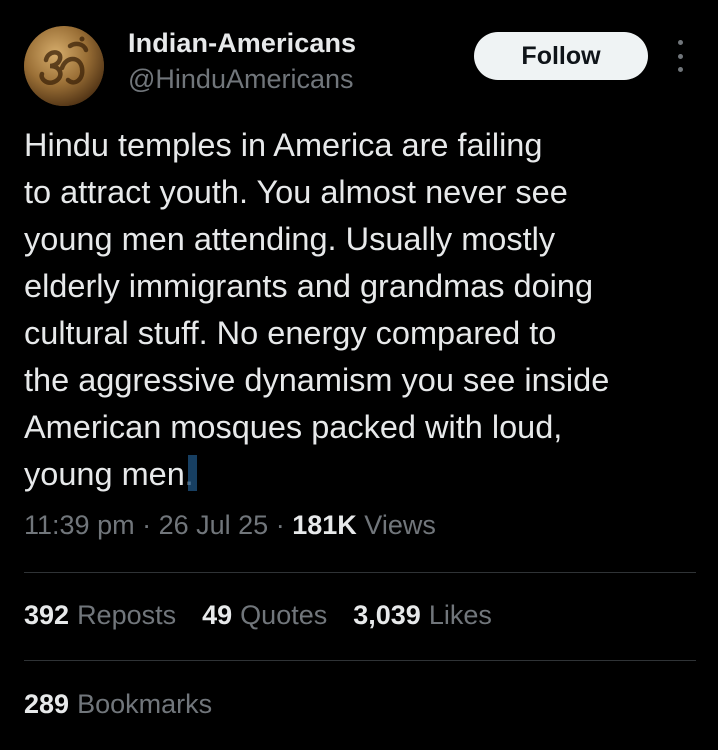 The height and width of the screenshot is (750, 718). I want to click on author-handle: @HinduAmericans, so click(241, 79).